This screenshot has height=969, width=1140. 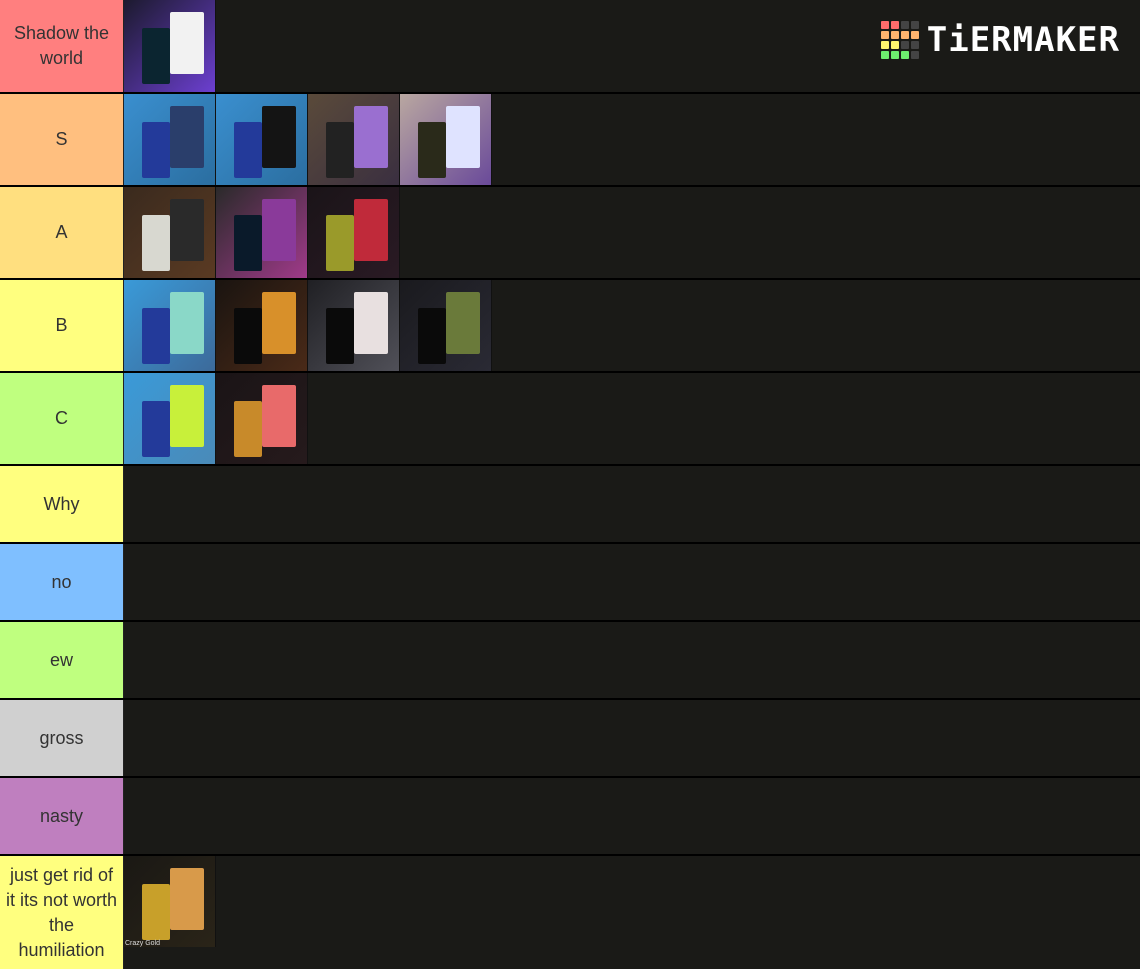 I want to click on tier-row: Why, so click(x=570, y=504).